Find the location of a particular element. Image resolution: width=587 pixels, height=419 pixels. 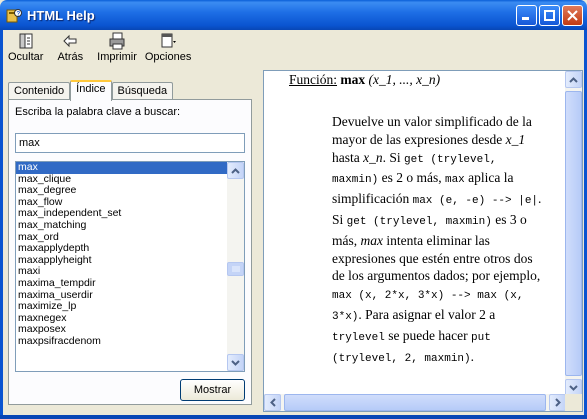

topic-scroll-left-button is located at coordinates (272, 402).